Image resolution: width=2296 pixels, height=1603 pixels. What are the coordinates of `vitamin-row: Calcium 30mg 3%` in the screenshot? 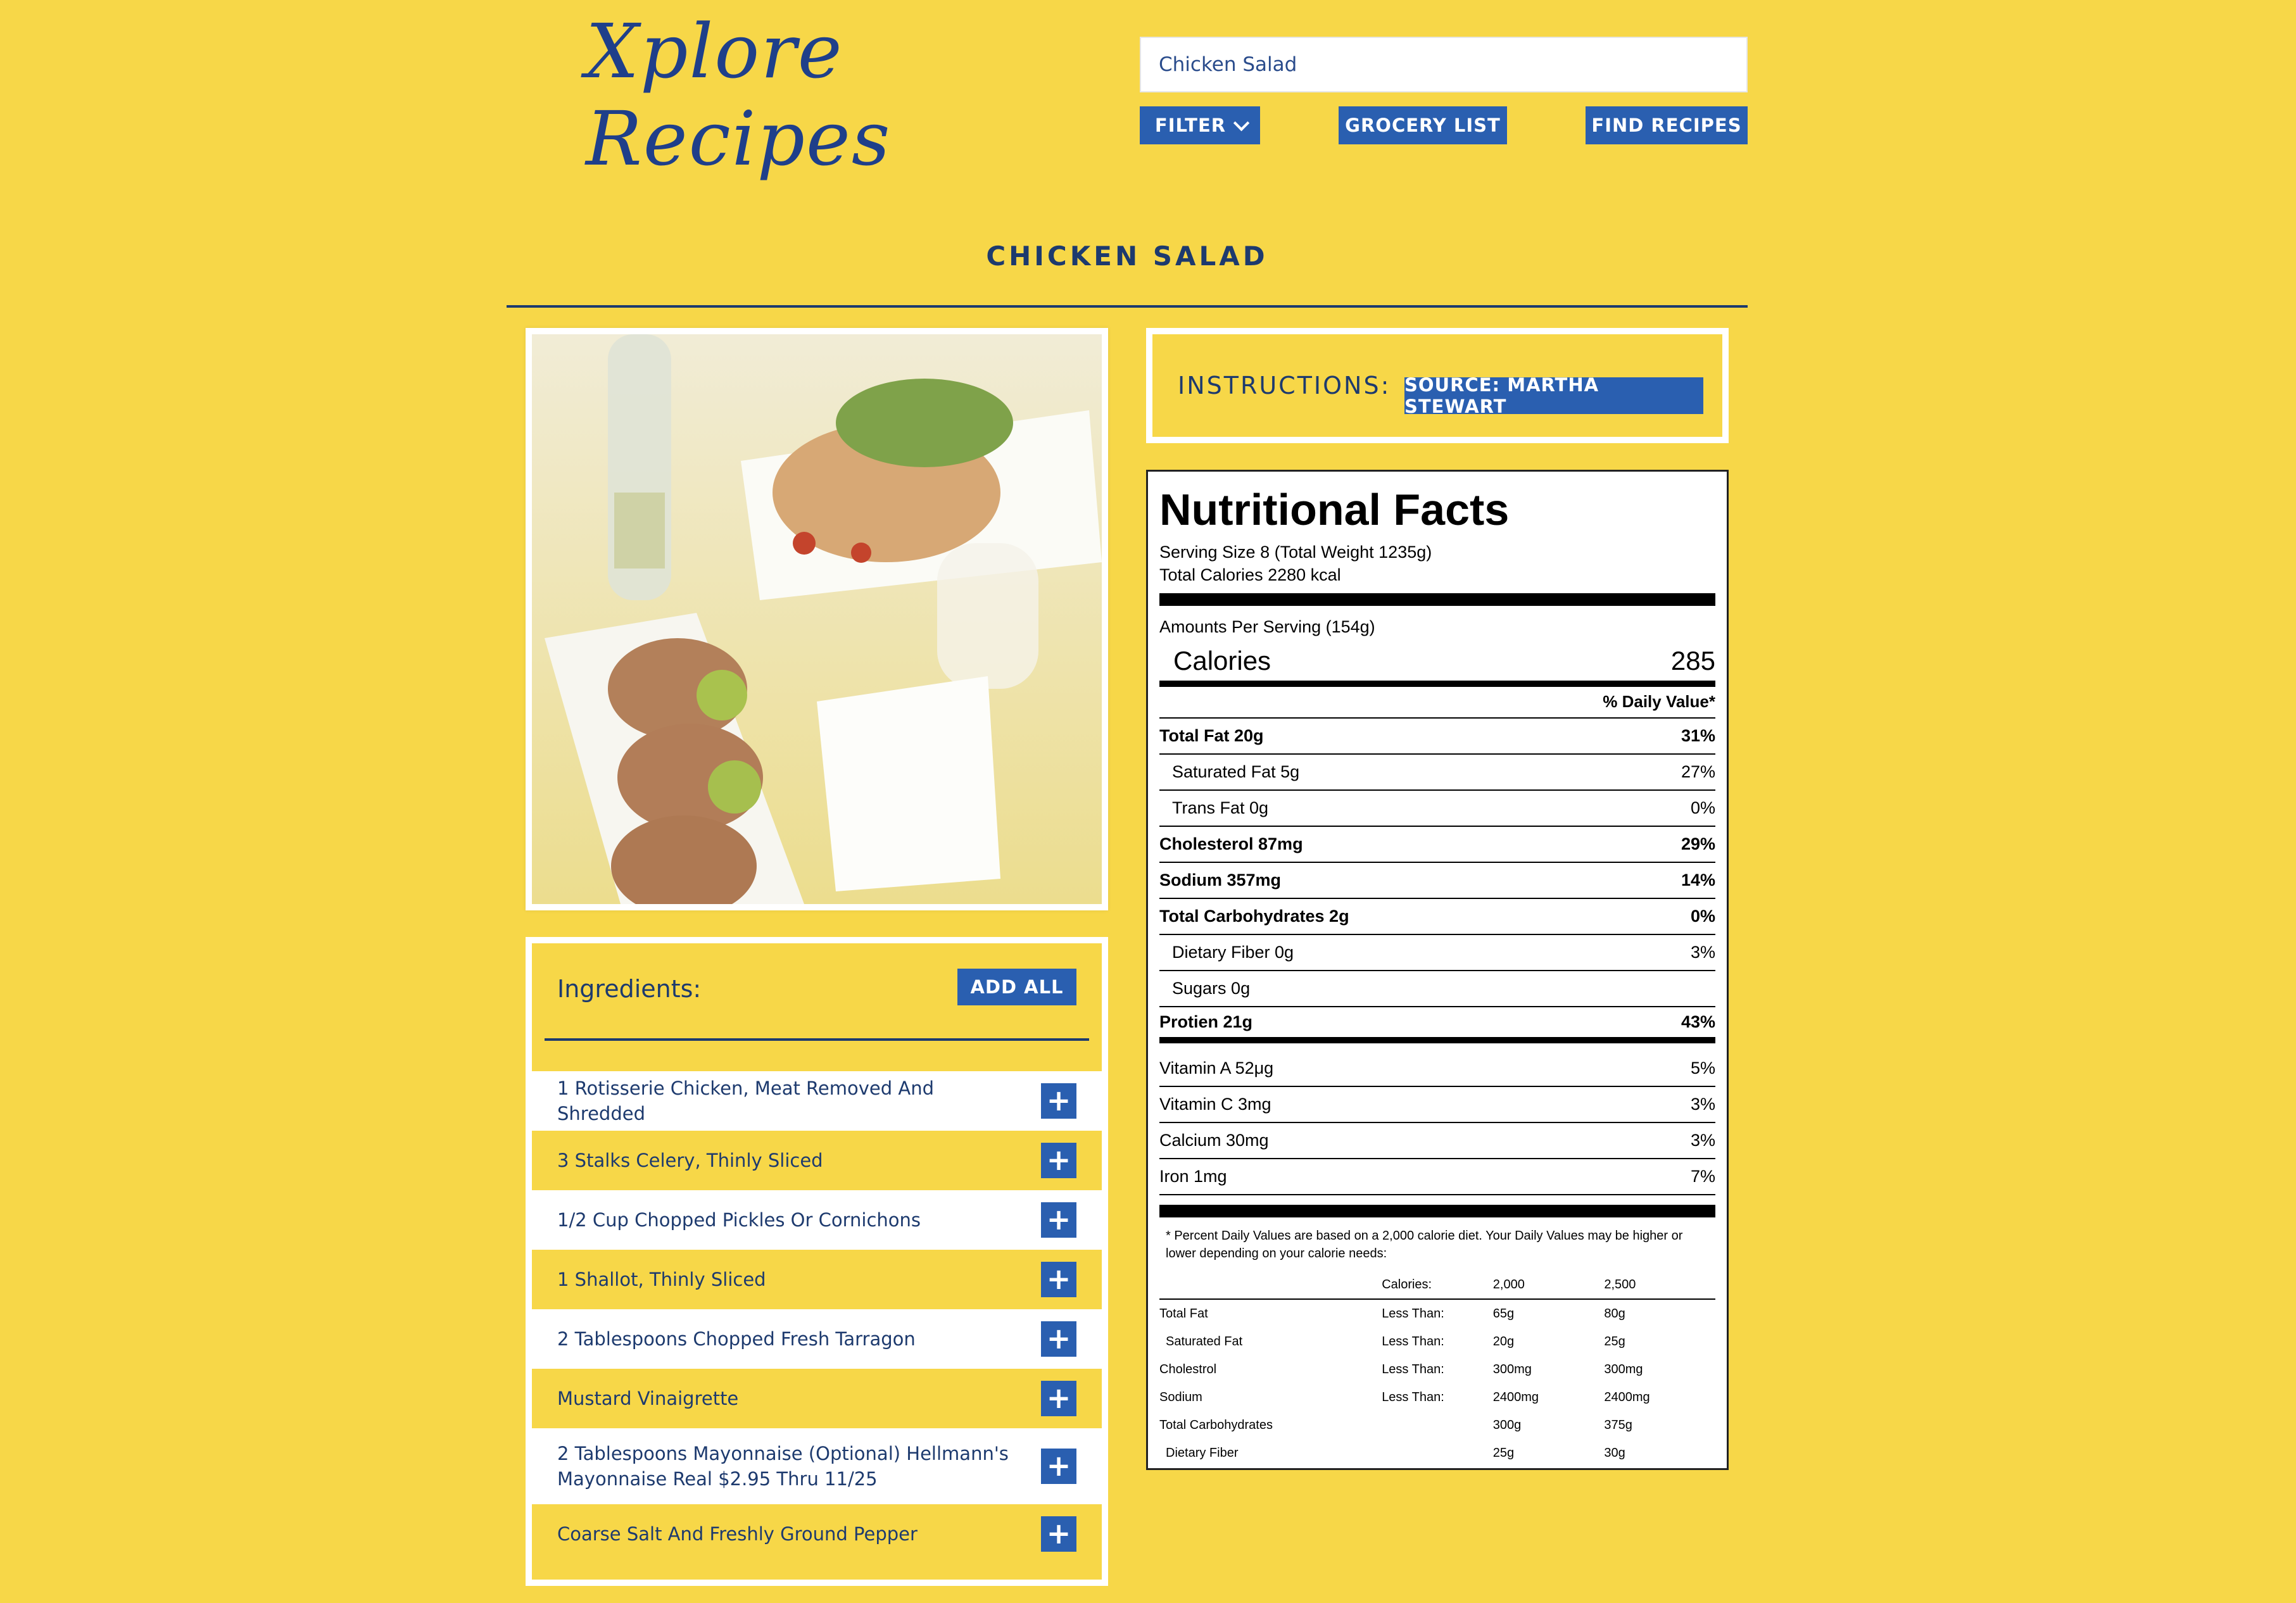 It's located at (1437, 1141).